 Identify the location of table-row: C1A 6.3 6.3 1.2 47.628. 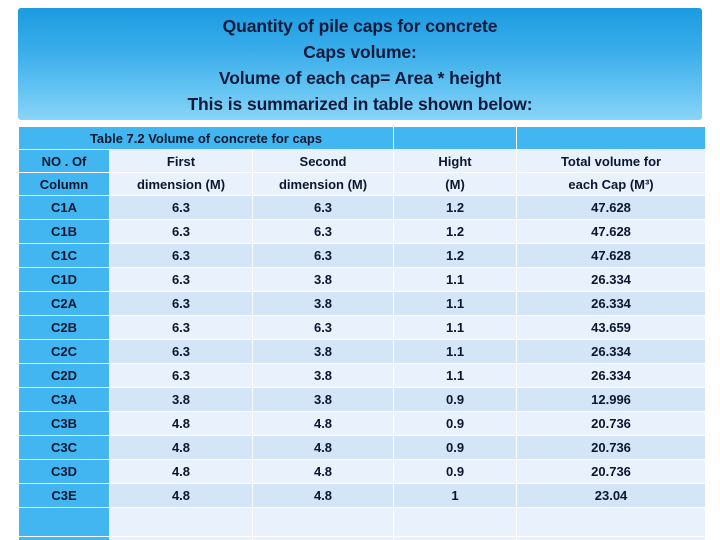
(362, 207).